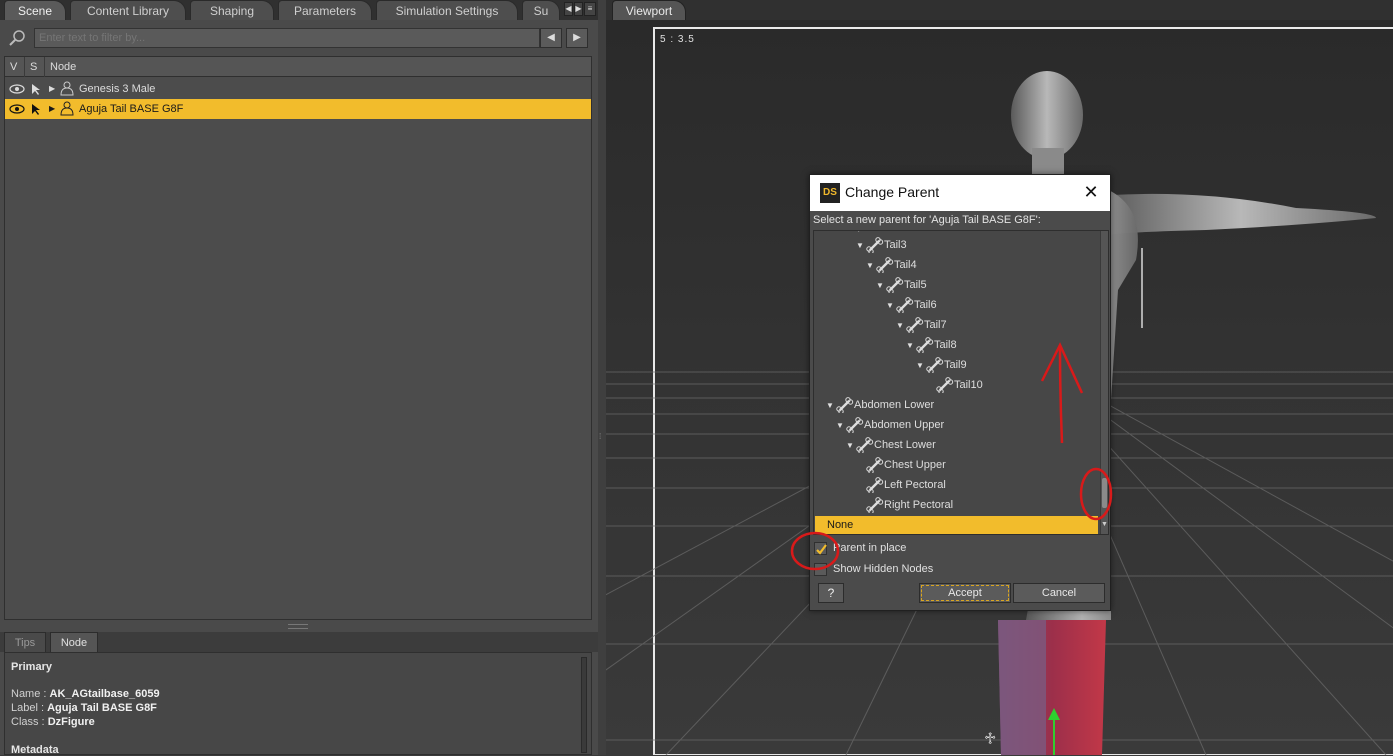 The width and height of the screenshot is (1393, 756). Describe the element at coordinates (649, 10) in the screenshot. I see `tab-viewport: Viewport` at that location.